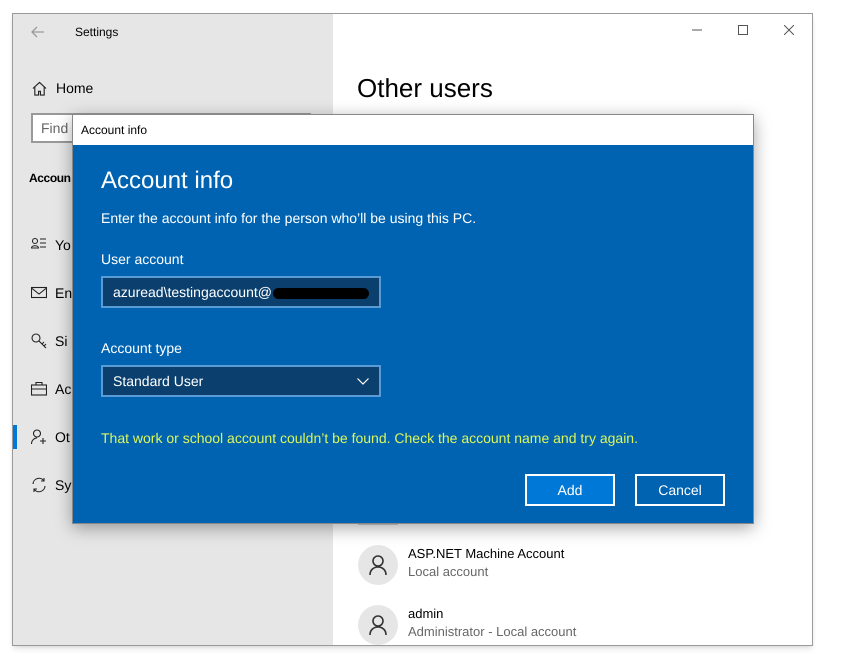  What do you see at coordinates (363, 381) in the screenshot?
I see `chevron-icon` at bounding box center [363, 381].